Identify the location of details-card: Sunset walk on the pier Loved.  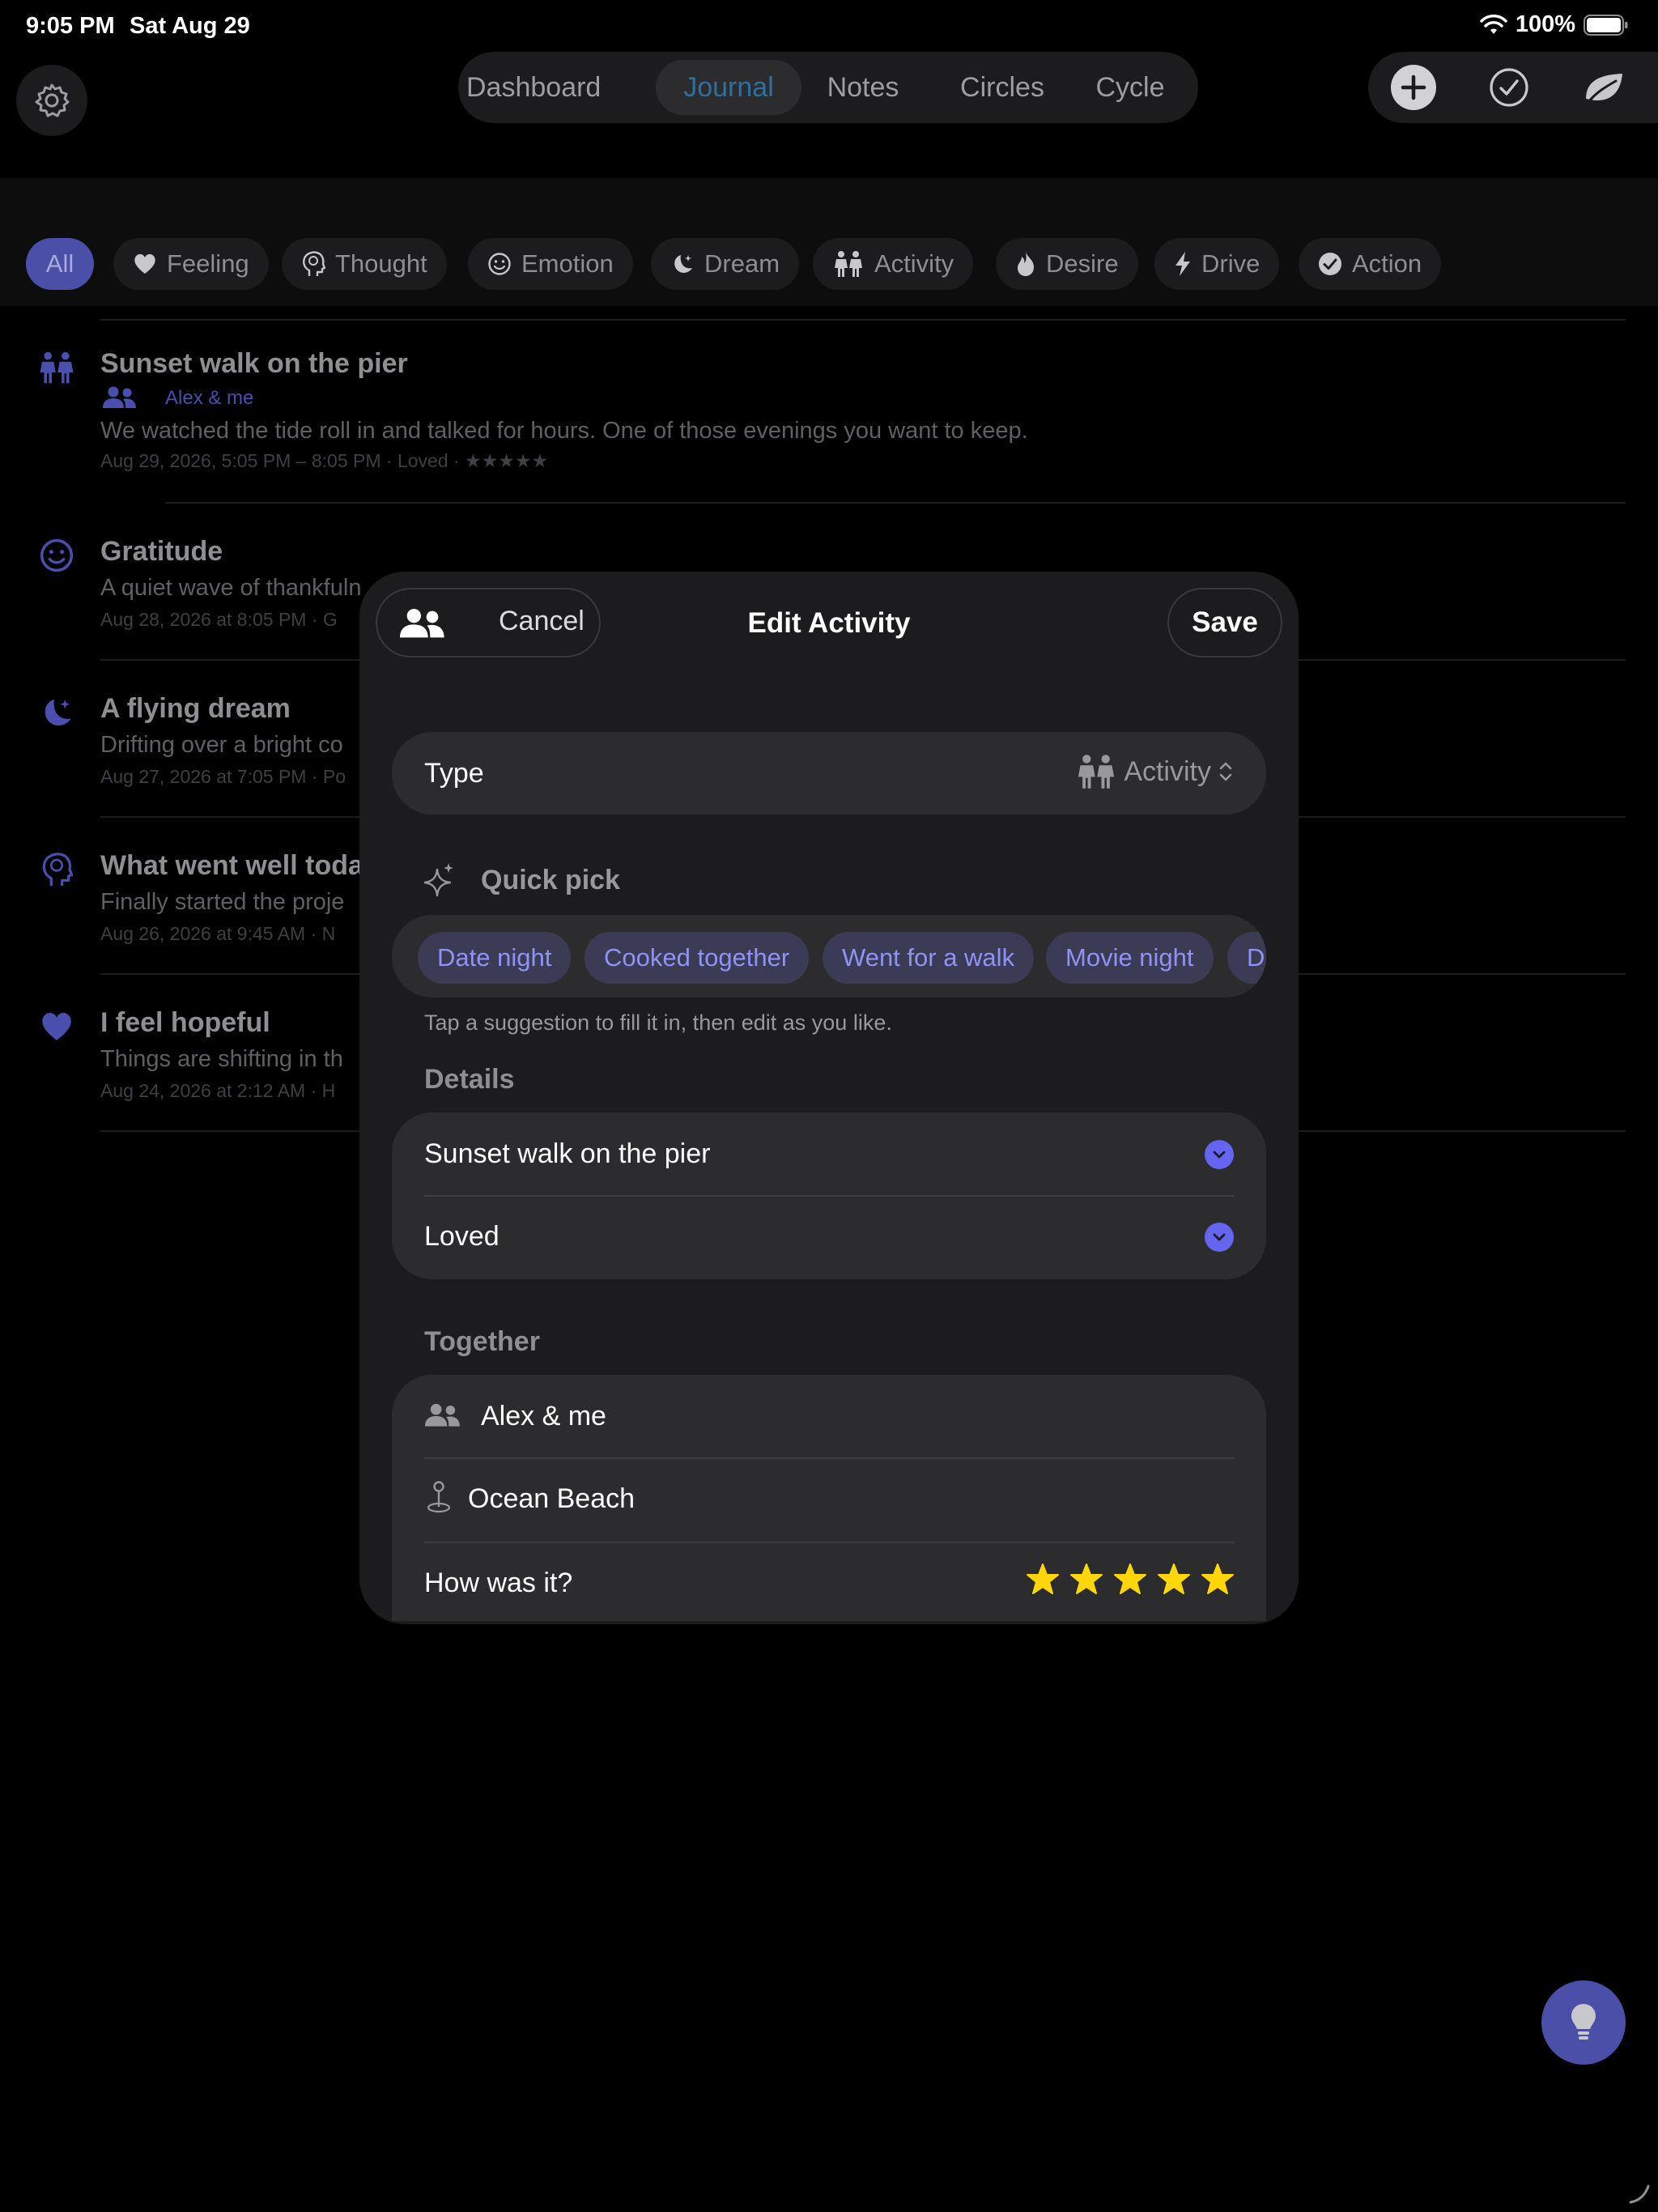
(829, 1196).